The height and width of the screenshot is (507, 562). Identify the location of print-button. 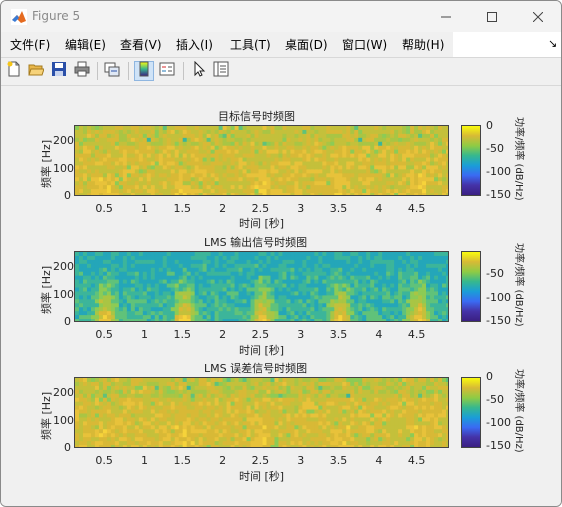
(82, 71).